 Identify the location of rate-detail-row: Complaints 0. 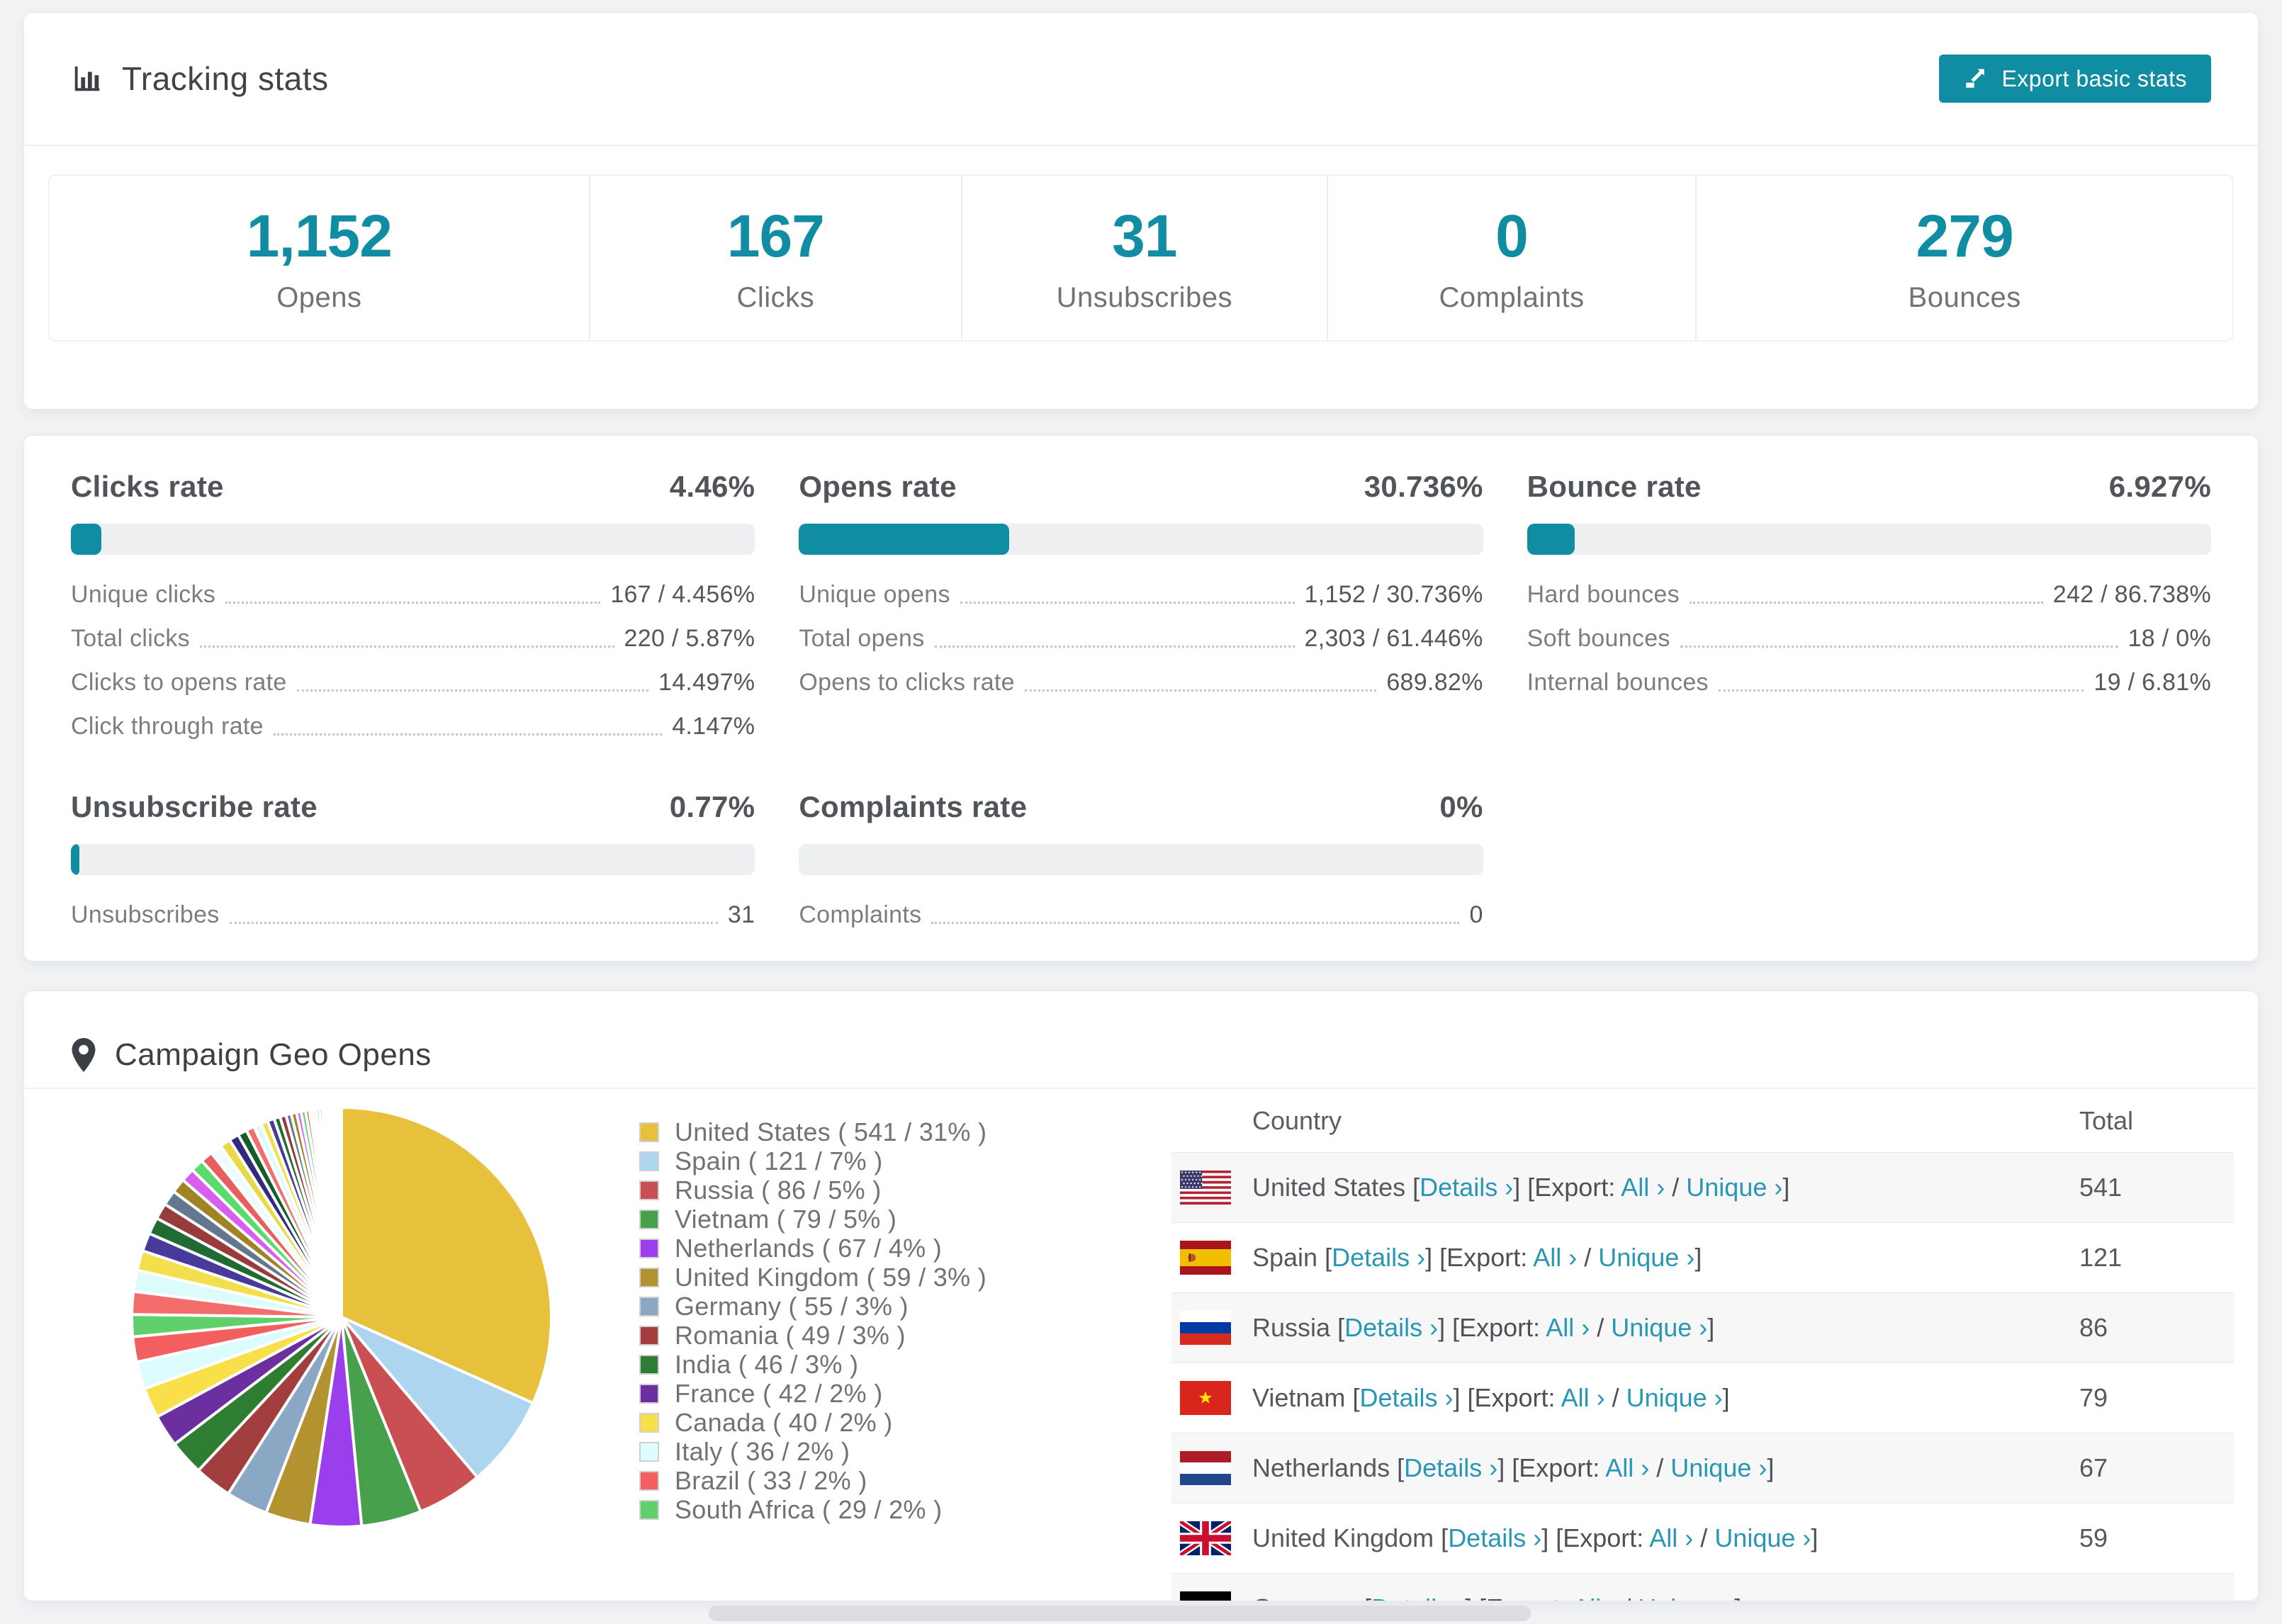
(1141, 915).